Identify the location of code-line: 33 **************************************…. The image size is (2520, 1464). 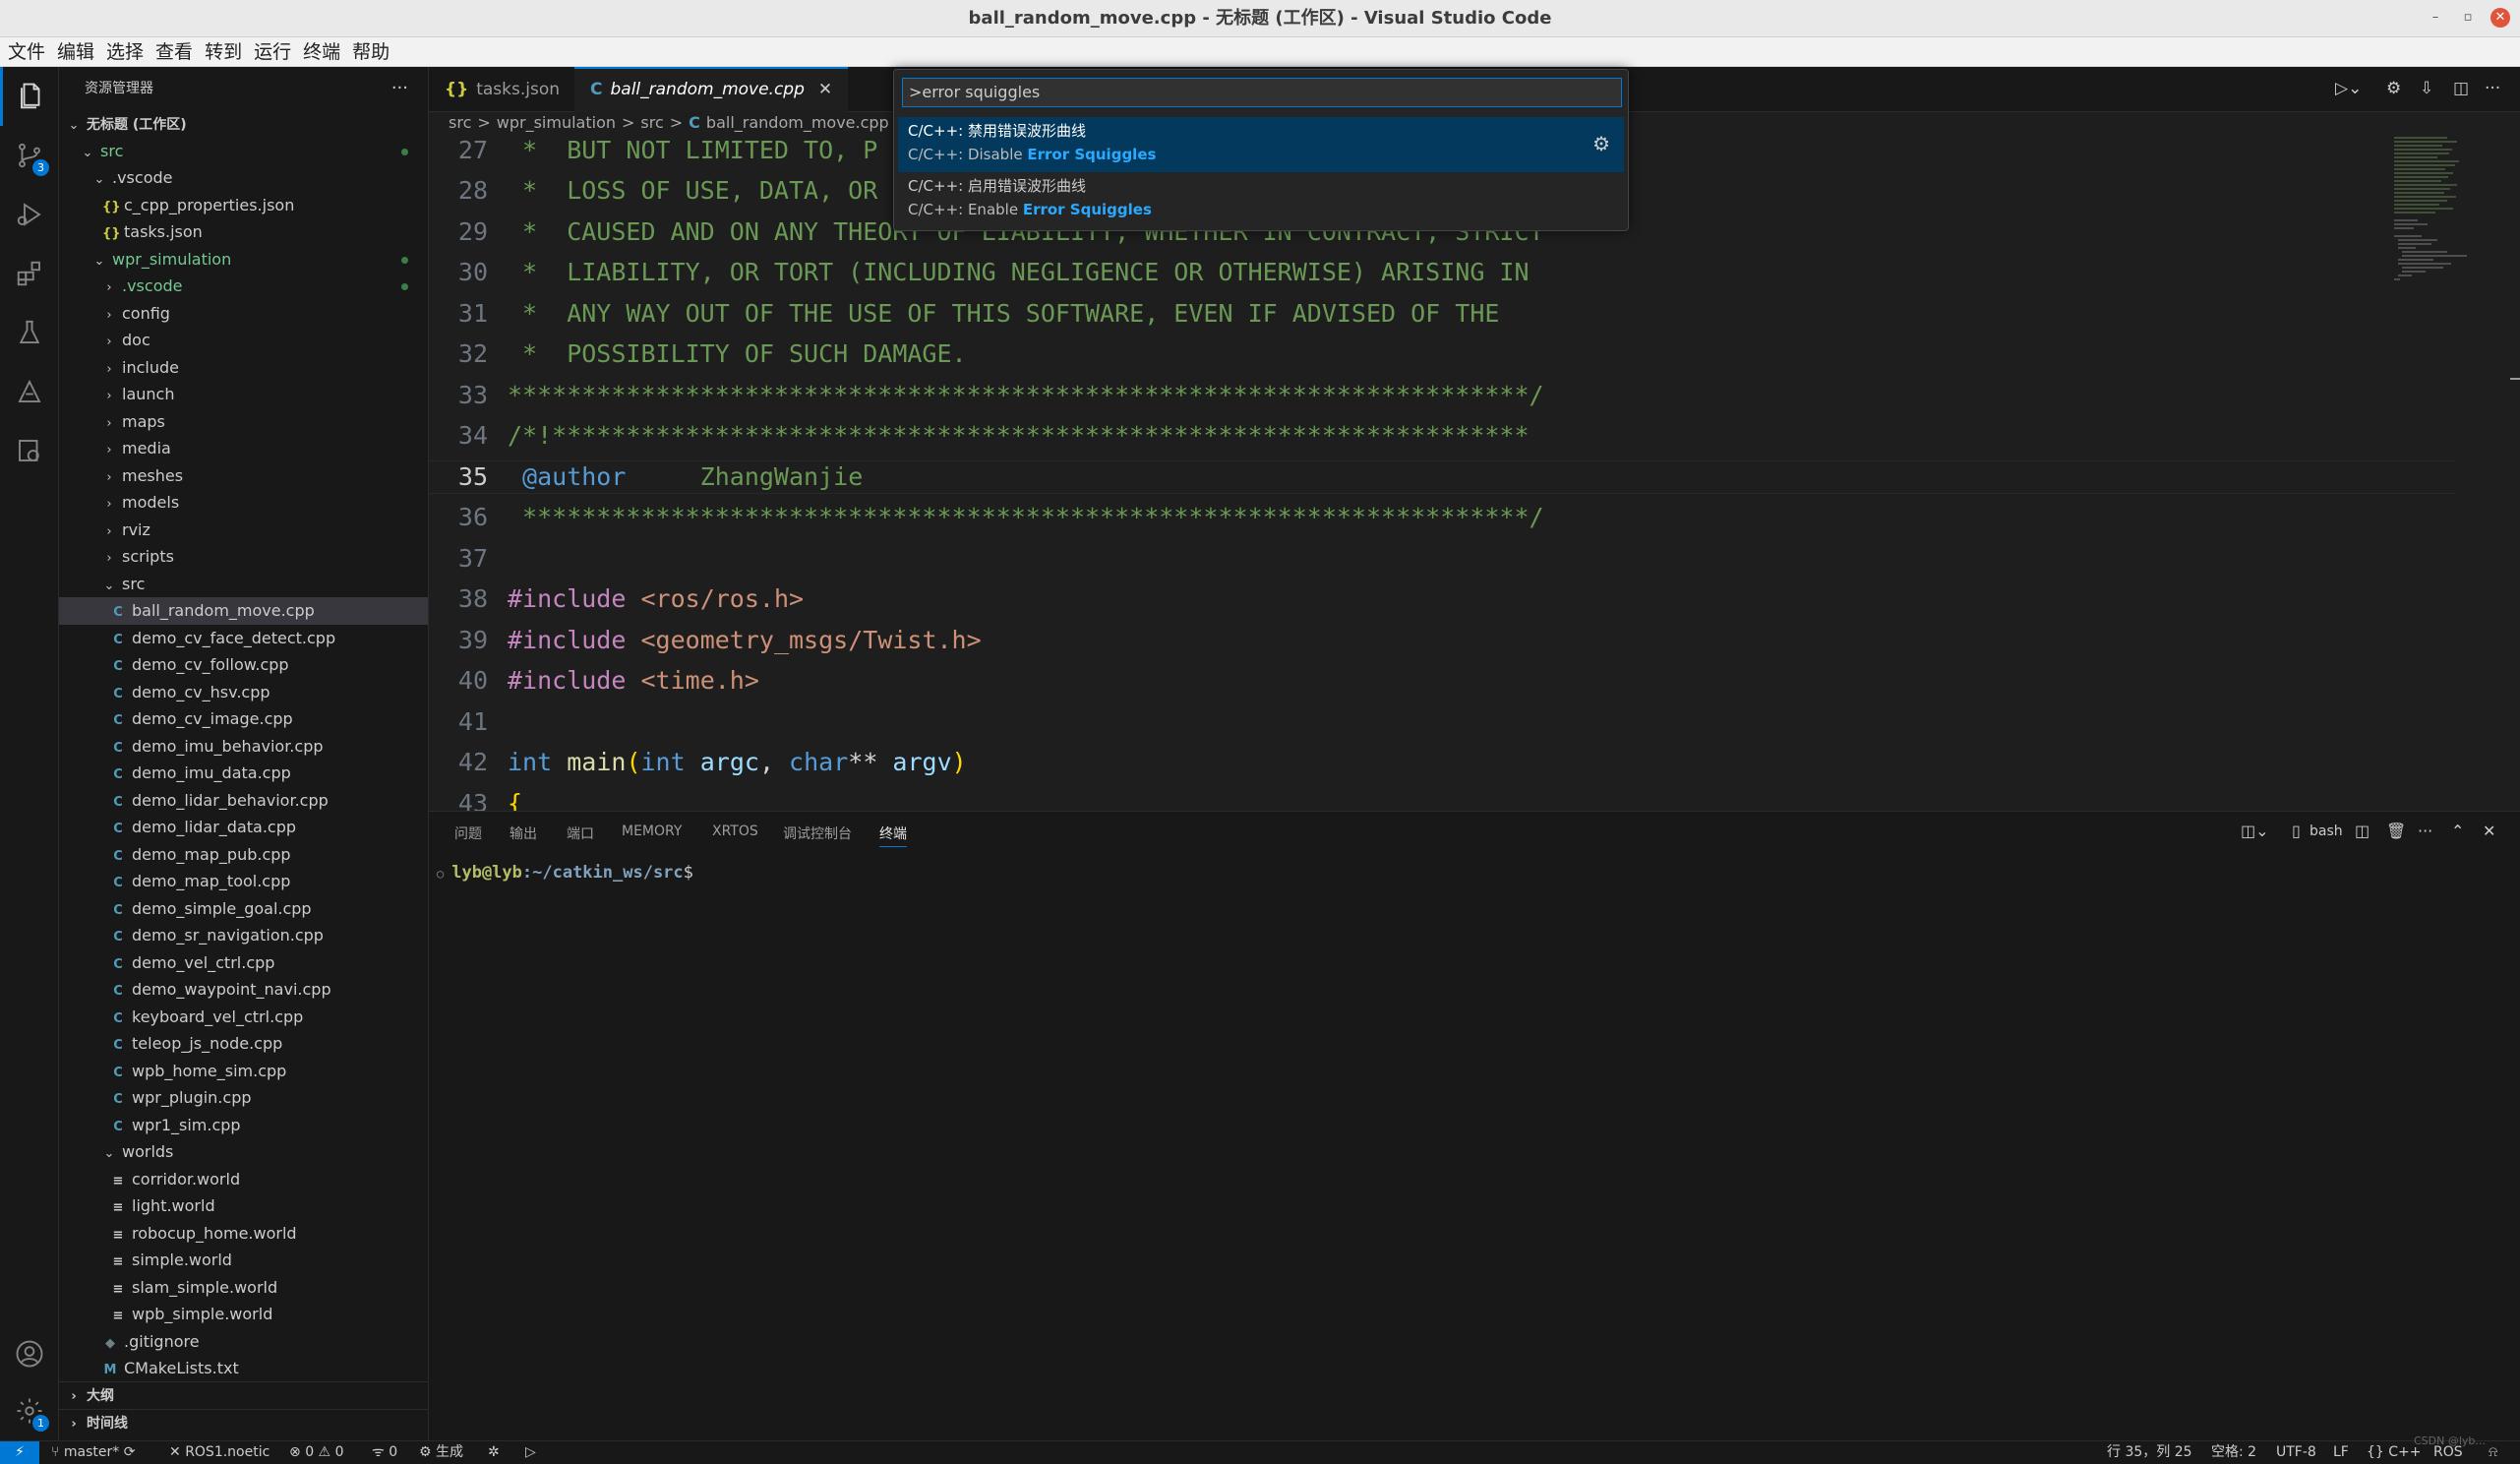
(1442, 396).